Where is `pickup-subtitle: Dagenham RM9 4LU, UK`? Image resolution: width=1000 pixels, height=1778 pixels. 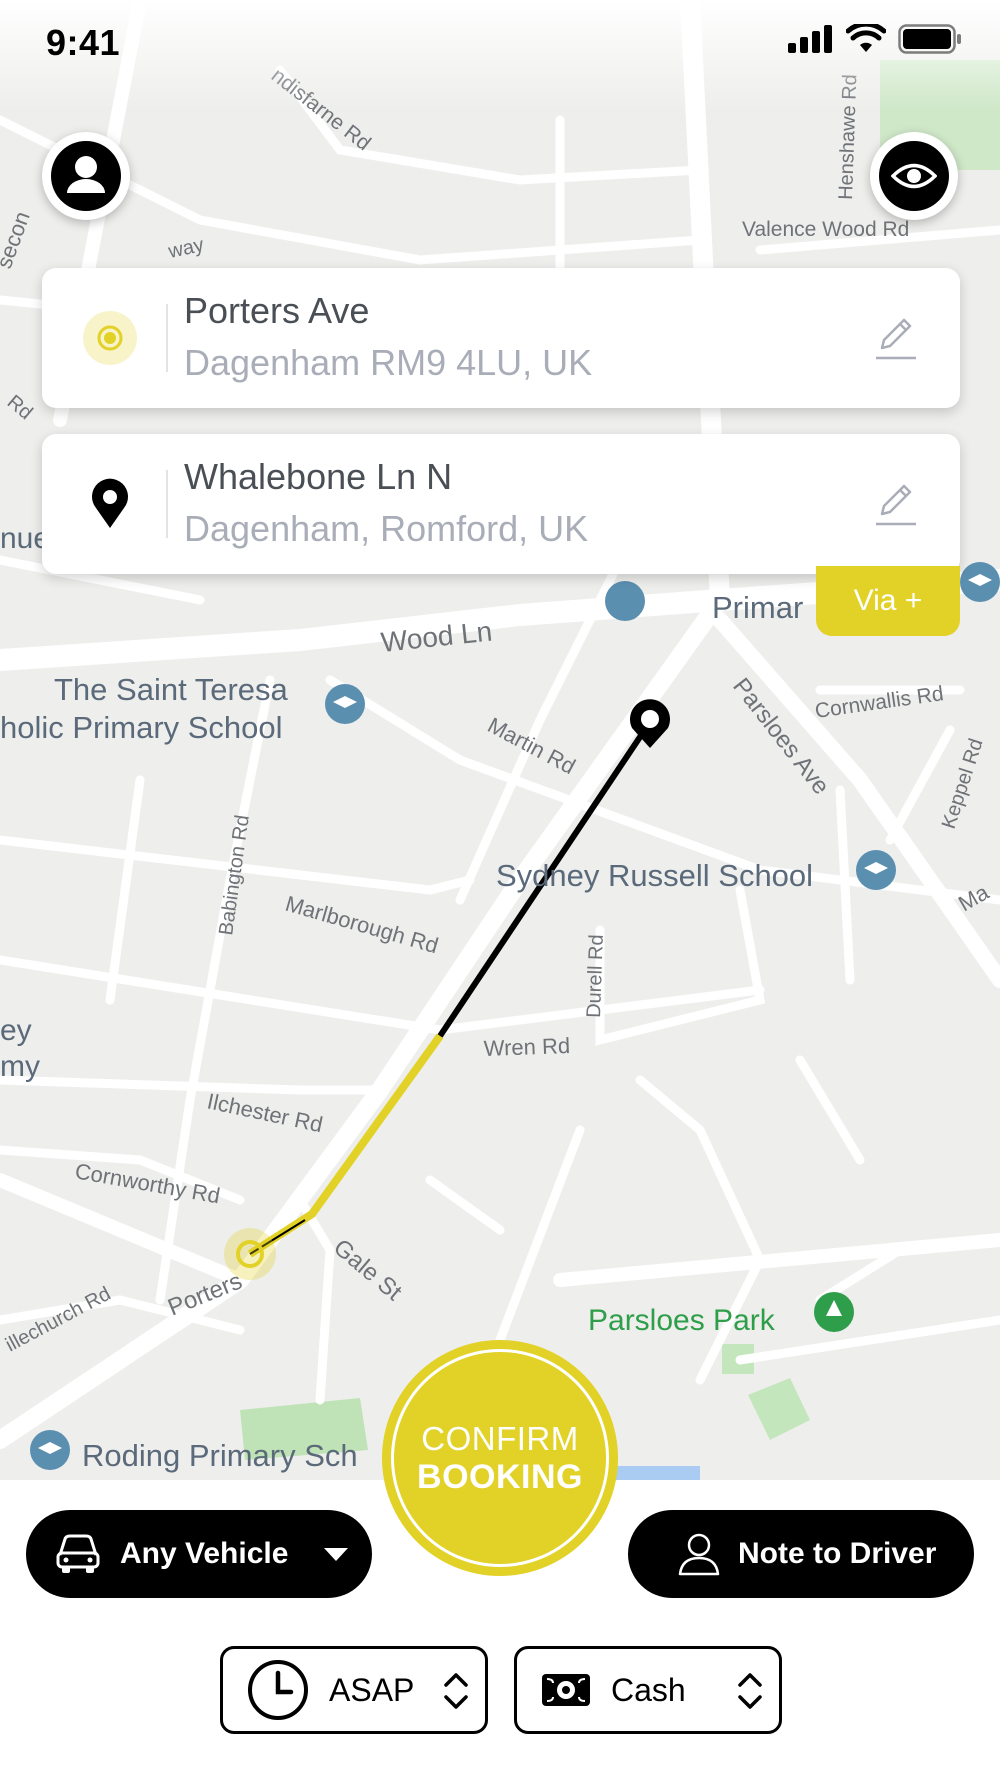 pickup-subtitle: Dagenham RM9 4LU, UK is located at coordinates (388, 362).